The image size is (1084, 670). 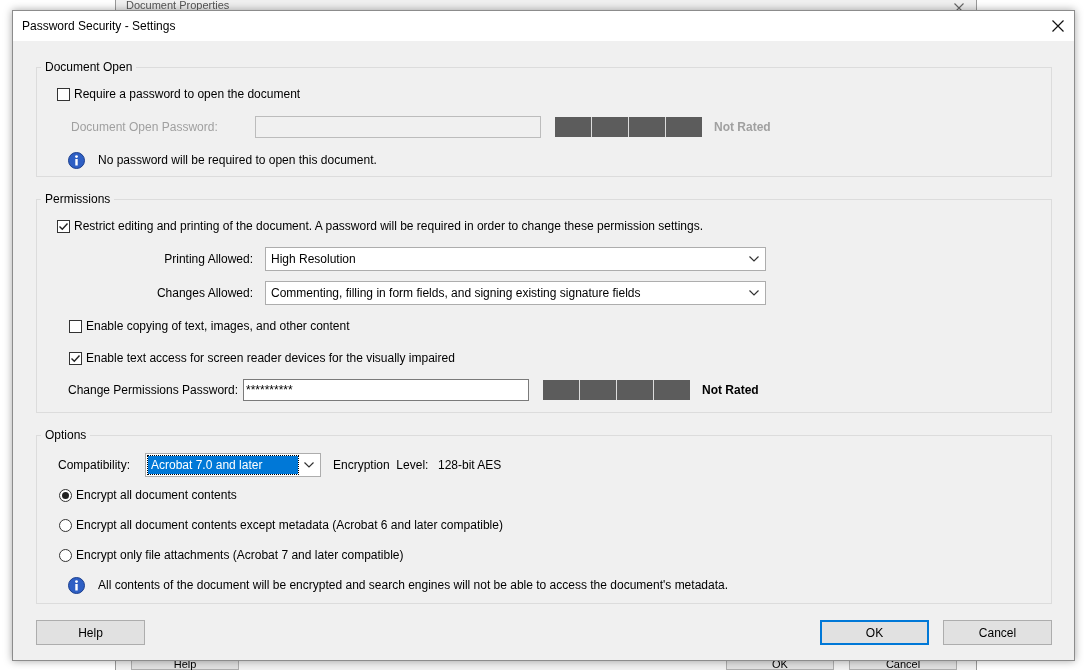 I want to click on group-title: Permissions, so click(x=78, y=199).